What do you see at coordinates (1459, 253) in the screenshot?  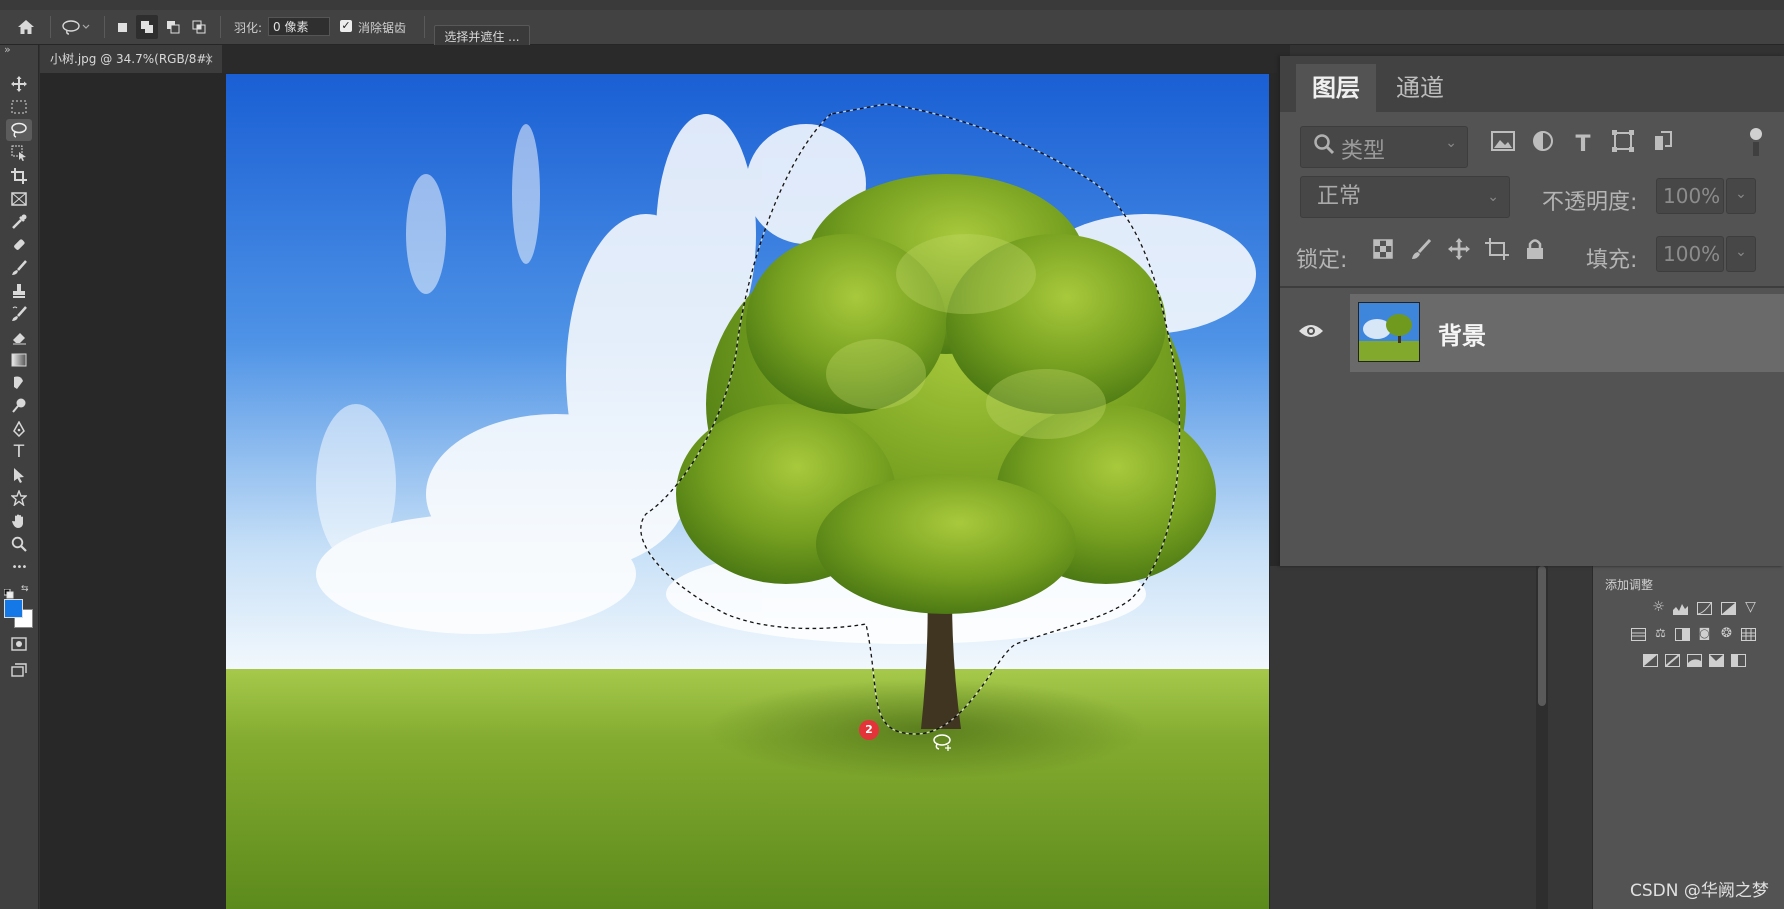 I see `lock-position-icon` at bounding box center [1459, 253].